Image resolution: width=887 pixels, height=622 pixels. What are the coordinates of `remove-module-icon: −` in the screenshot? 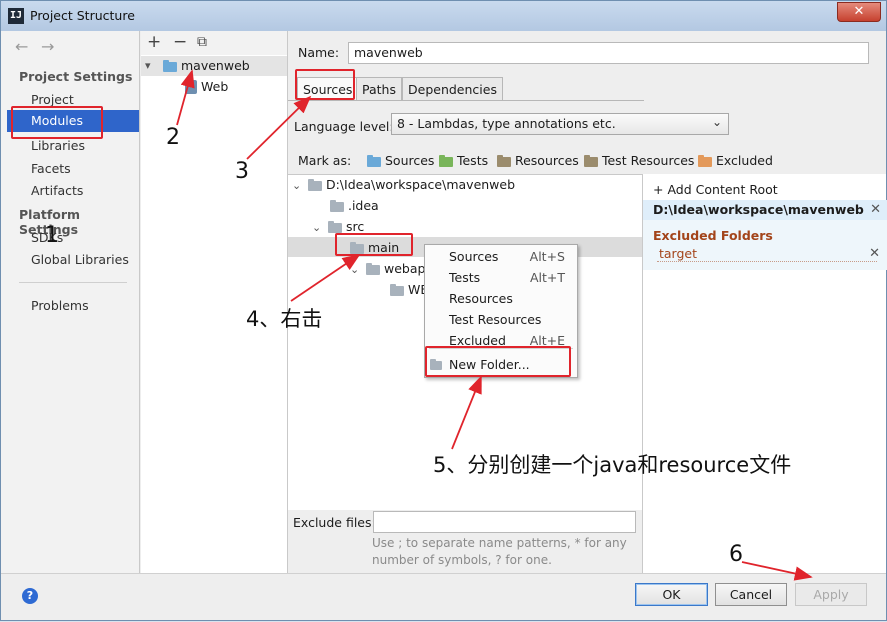 It's located at (180, 42).